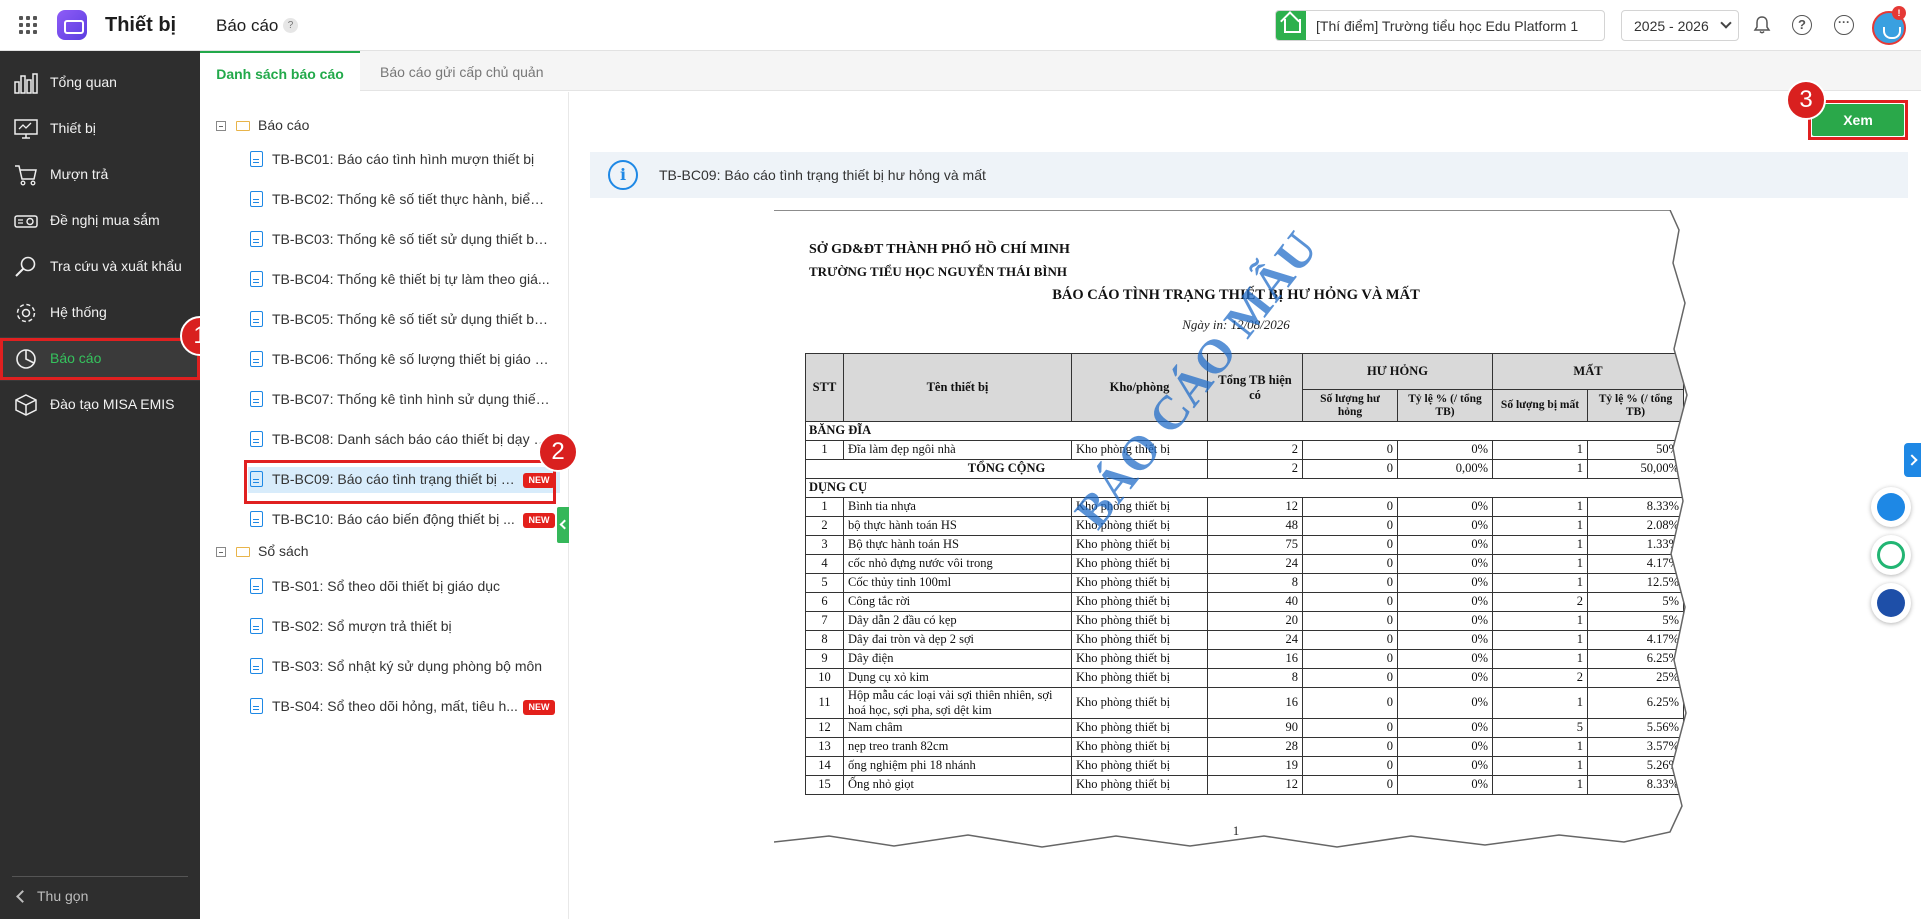 This screenshot has width=1921, height=919. I want to click on sidebar-item-search-export: Tra cứu và xuất khẩu, so click(100, 267).